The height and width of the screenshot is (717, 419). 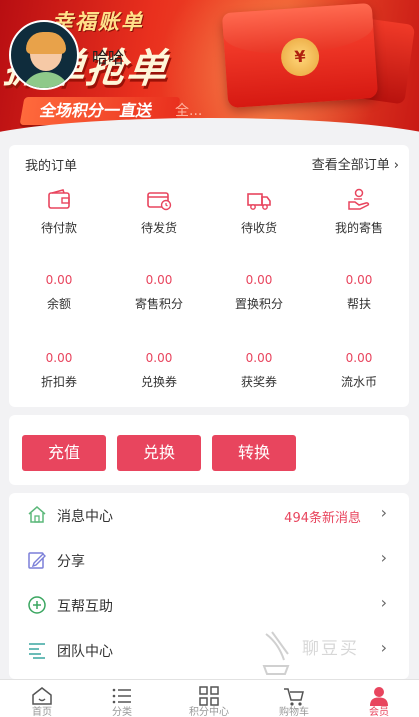 What do you see at coordinates (259, 211) in the screenshot?
I see `status-pending-receipt: 待收货` at bounding box center [259, 211].